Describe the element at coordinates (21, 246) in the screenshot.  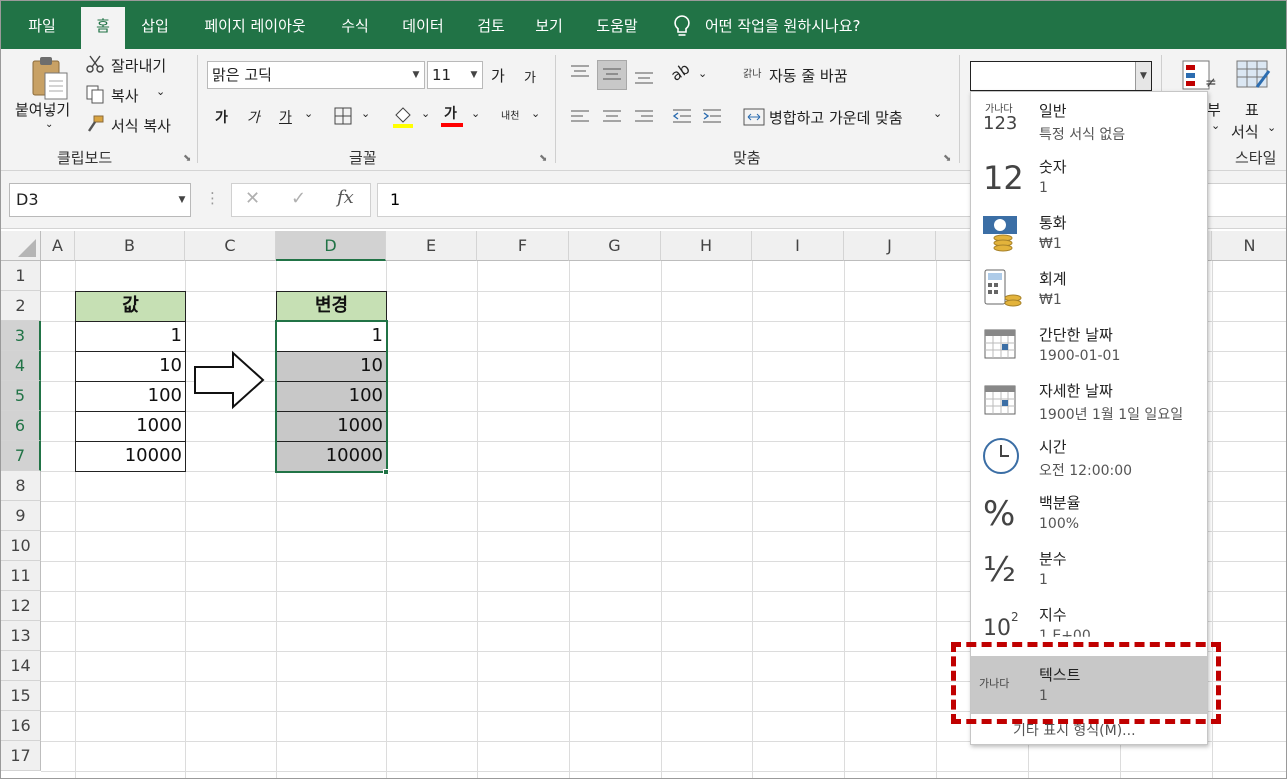
I see `select-all-corner` at that location.